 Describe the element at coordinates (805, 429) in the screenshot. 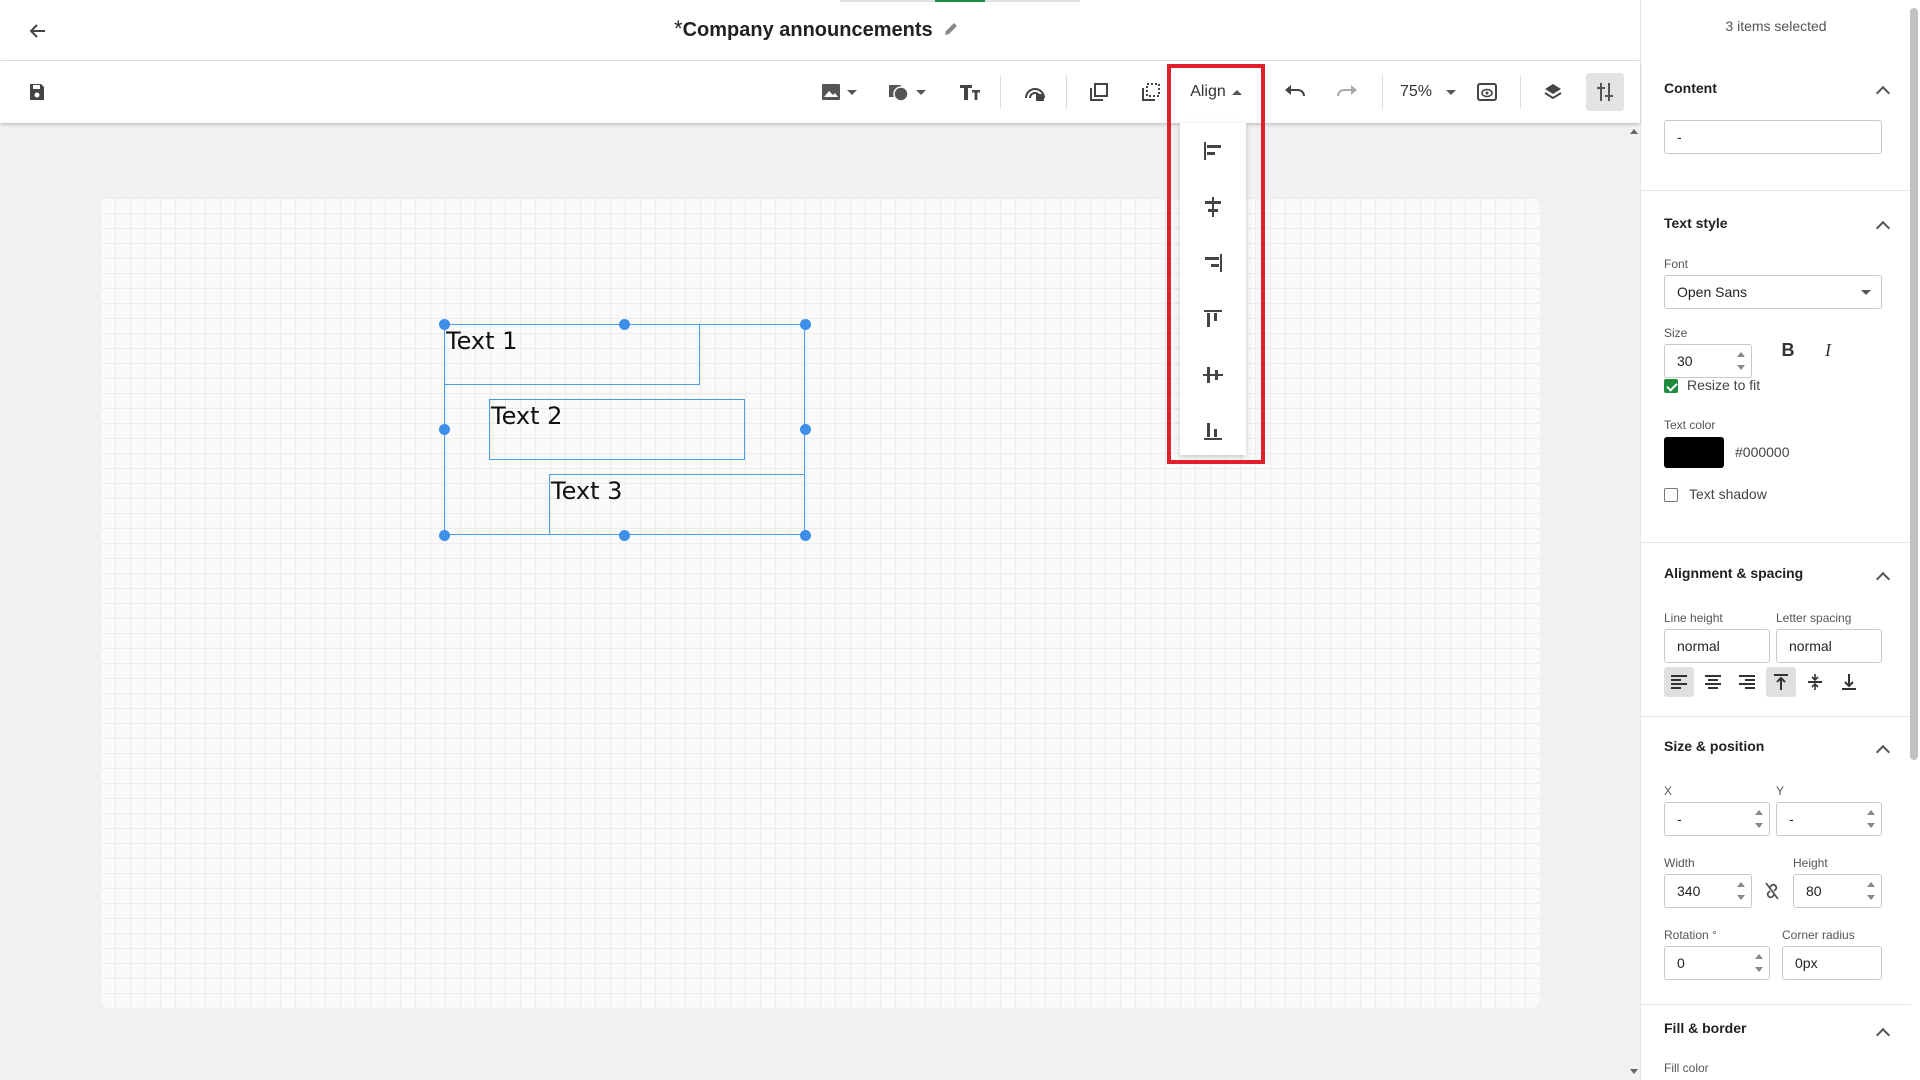

I see `resize-handle-right` at that location.